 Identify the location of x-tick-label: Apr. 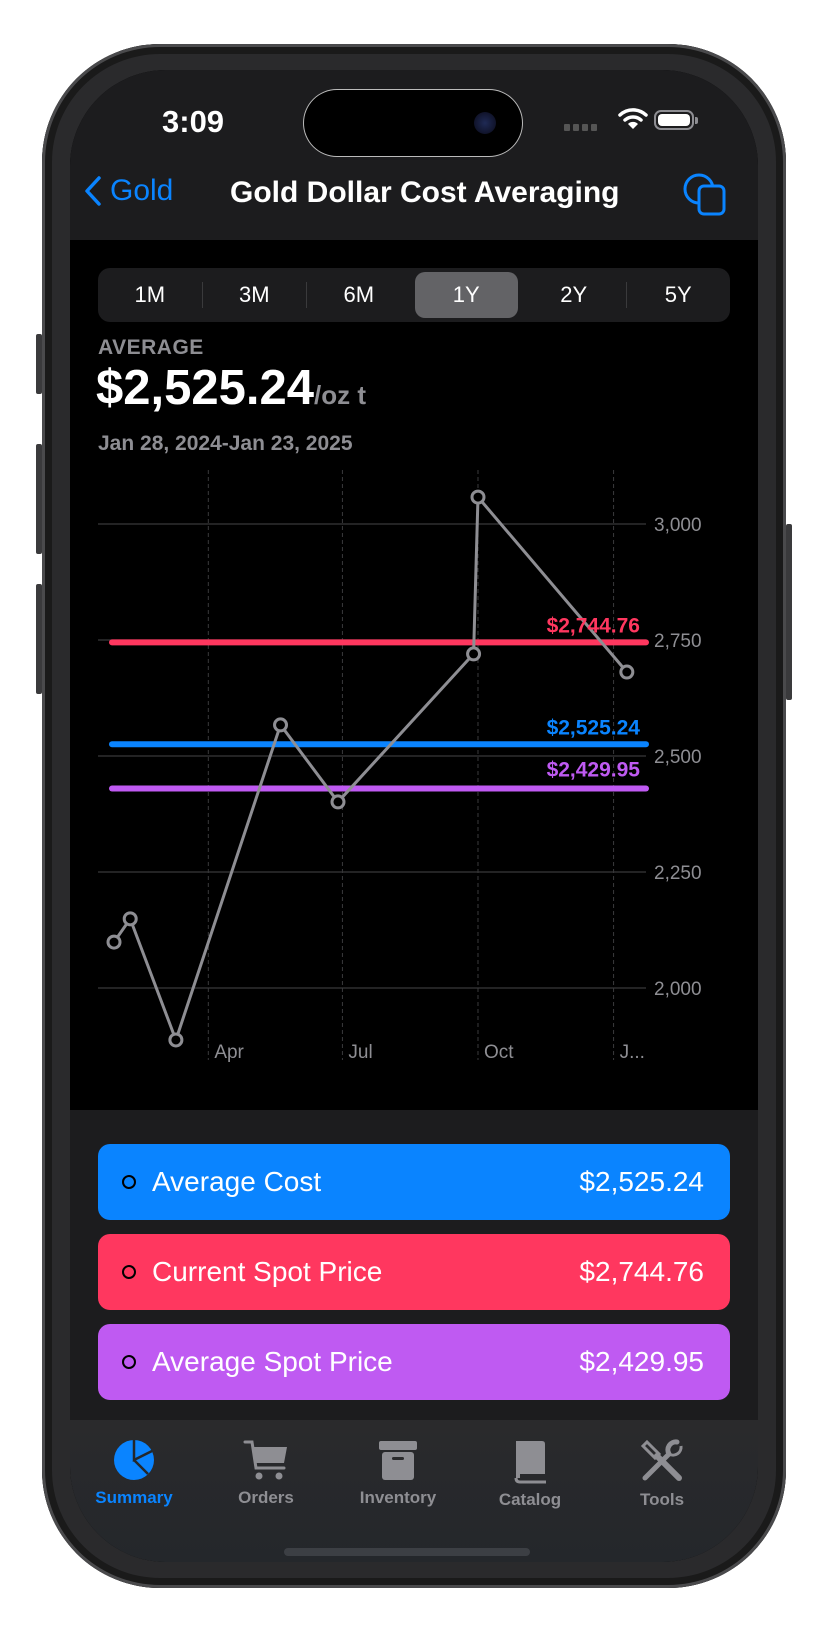
(229, 1052).